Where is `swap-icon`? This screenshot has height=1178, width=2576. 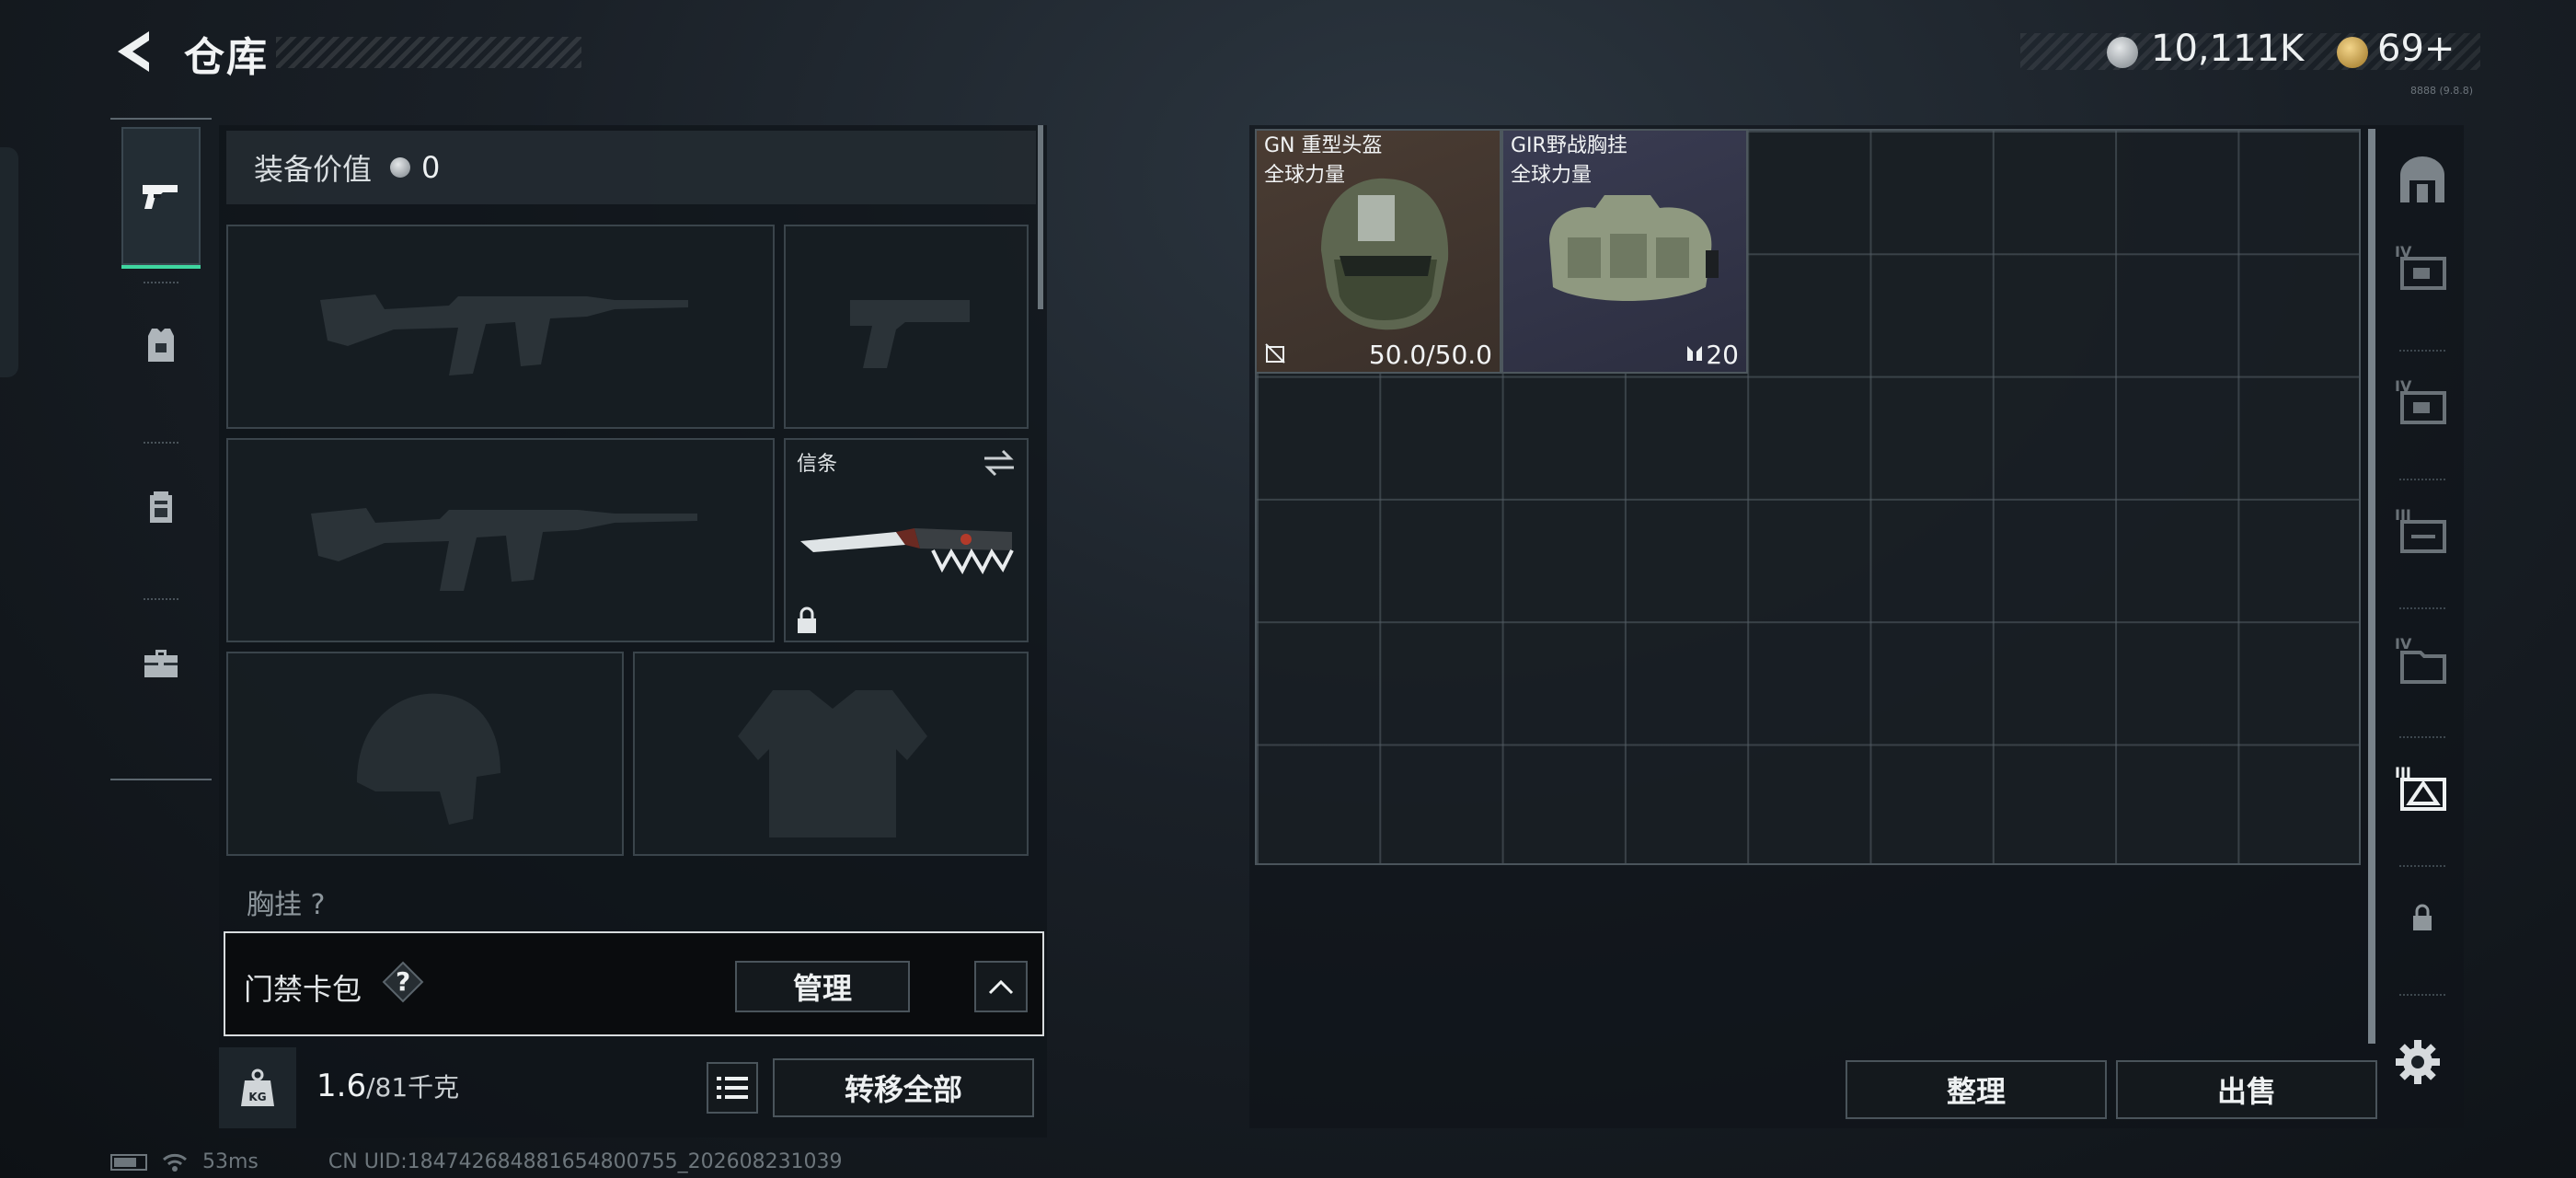
swap-icon is located at coordinates (999, 463).